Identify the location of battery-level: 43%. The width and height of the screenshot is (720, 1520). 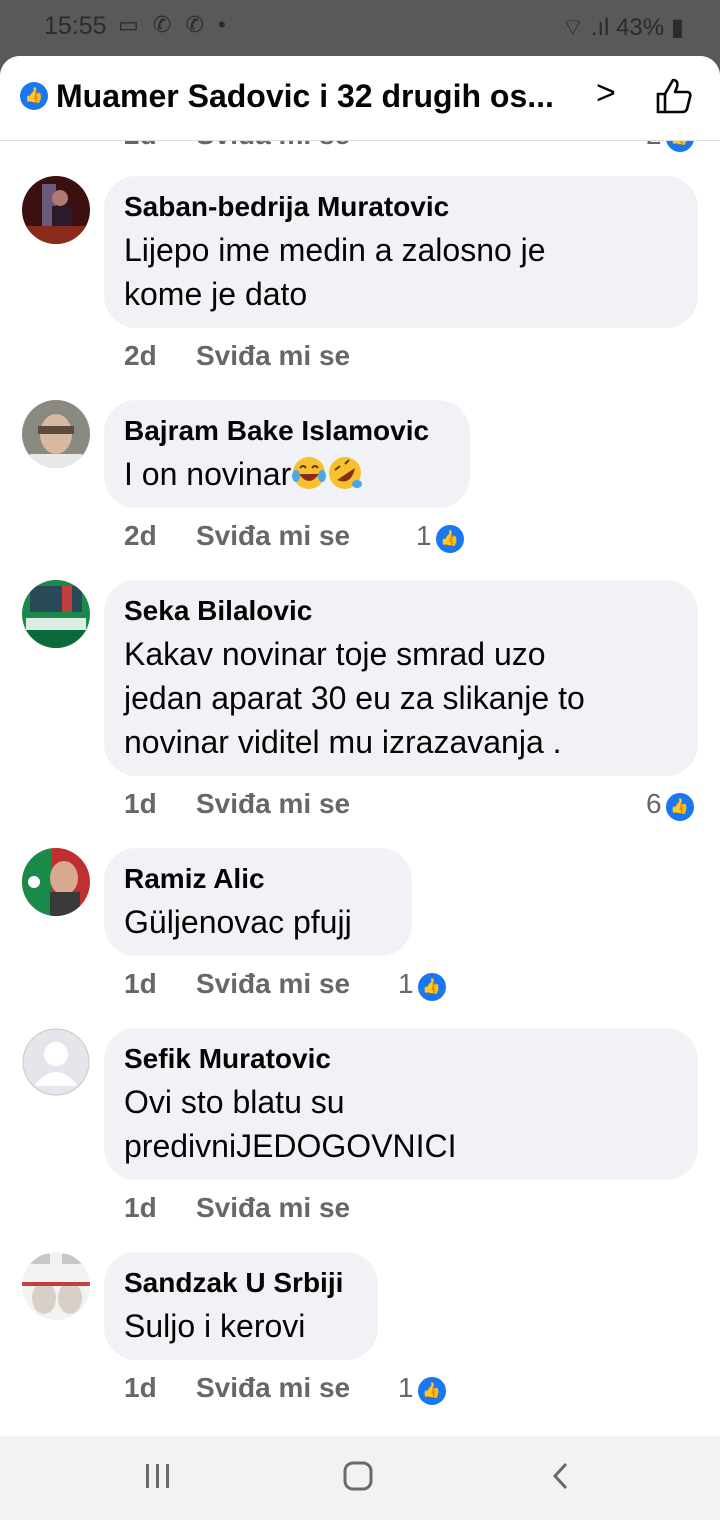
(640, 27).